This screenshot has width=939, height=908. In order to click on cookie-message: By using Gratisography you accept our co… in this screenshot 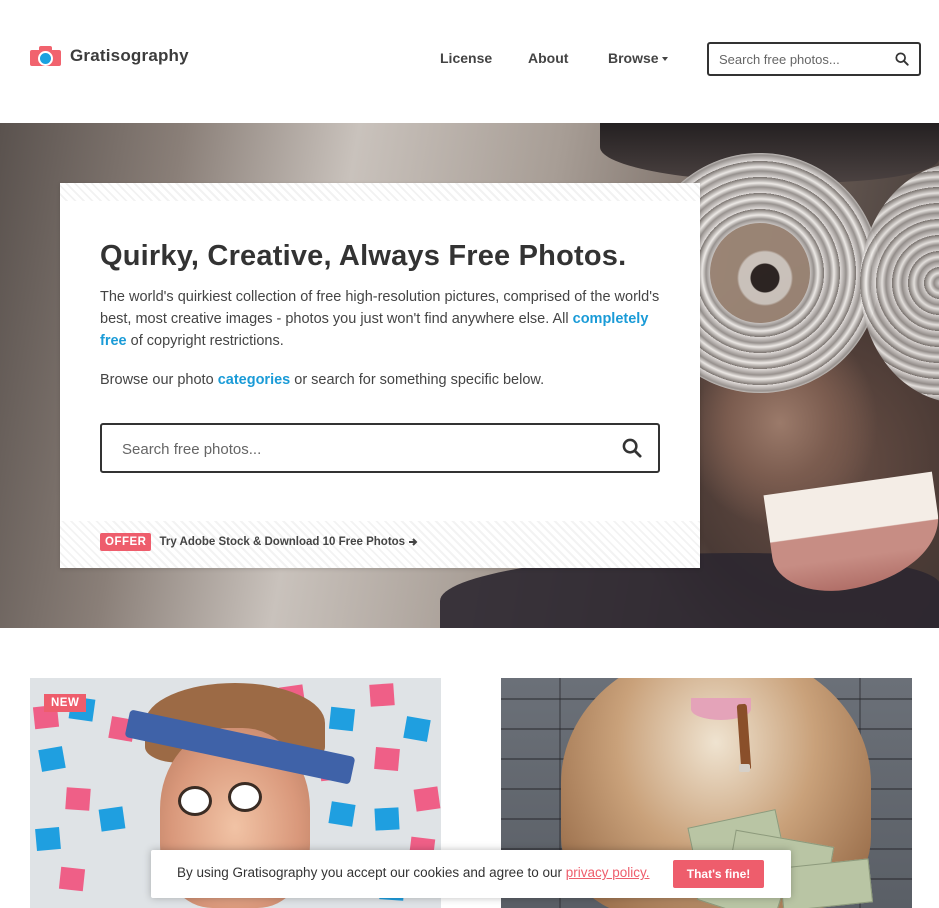, I will do `click(413, 872)`.